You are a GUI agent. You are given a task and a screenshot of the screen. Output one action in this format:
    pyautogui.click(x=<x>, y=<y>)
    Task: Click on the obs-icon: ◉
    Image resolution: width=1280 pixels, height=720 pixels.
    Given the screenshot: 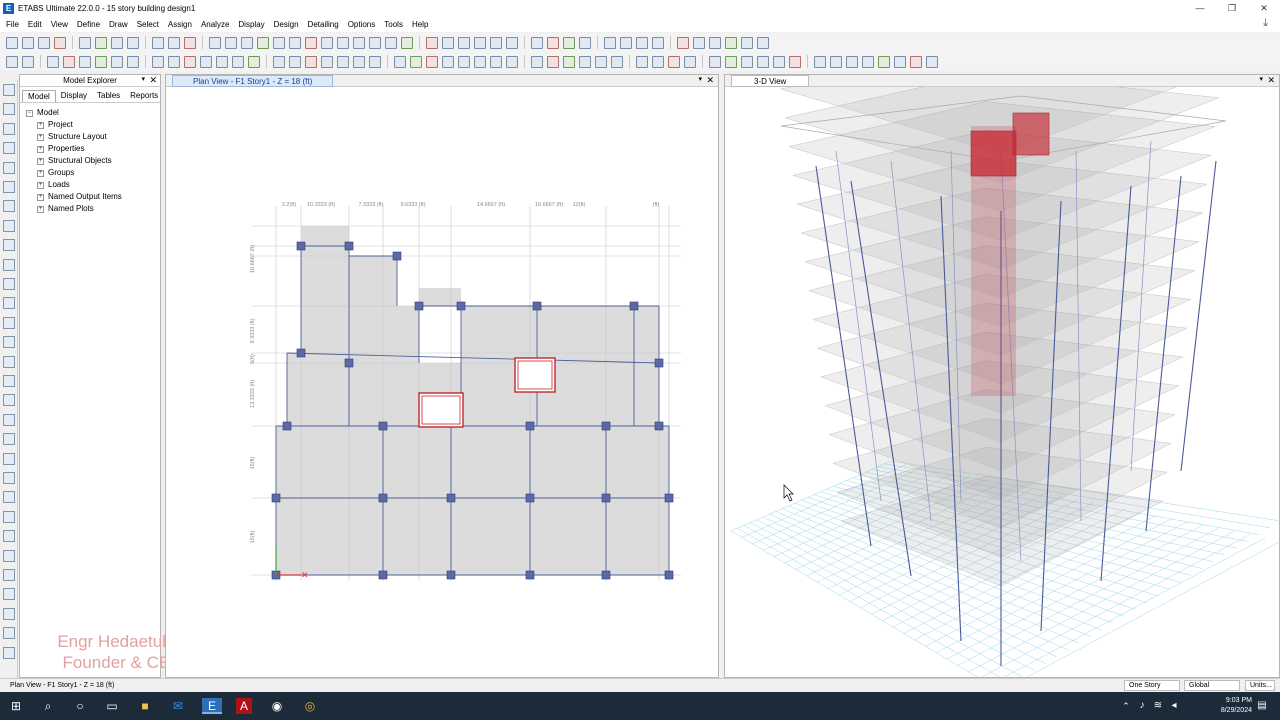 What is the action you would take?
    pyautogui.click(x=277, y=706)
    